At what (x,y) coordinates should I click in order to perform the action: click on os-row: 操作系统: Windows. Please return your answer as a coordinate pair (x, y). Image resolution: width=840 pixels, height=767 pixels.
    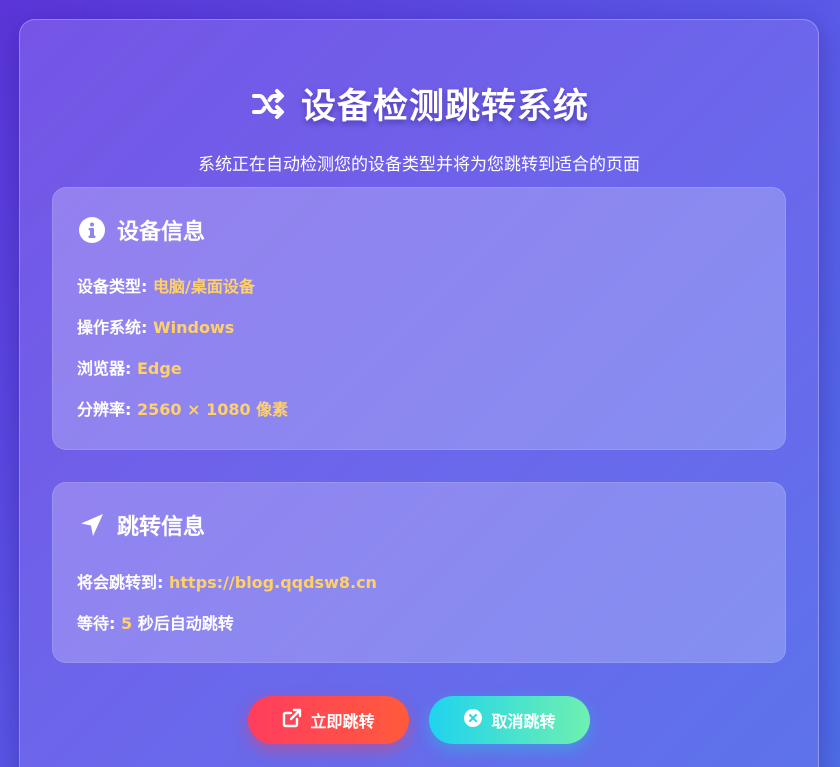
    Looking at the image, I should click on (155, 326).